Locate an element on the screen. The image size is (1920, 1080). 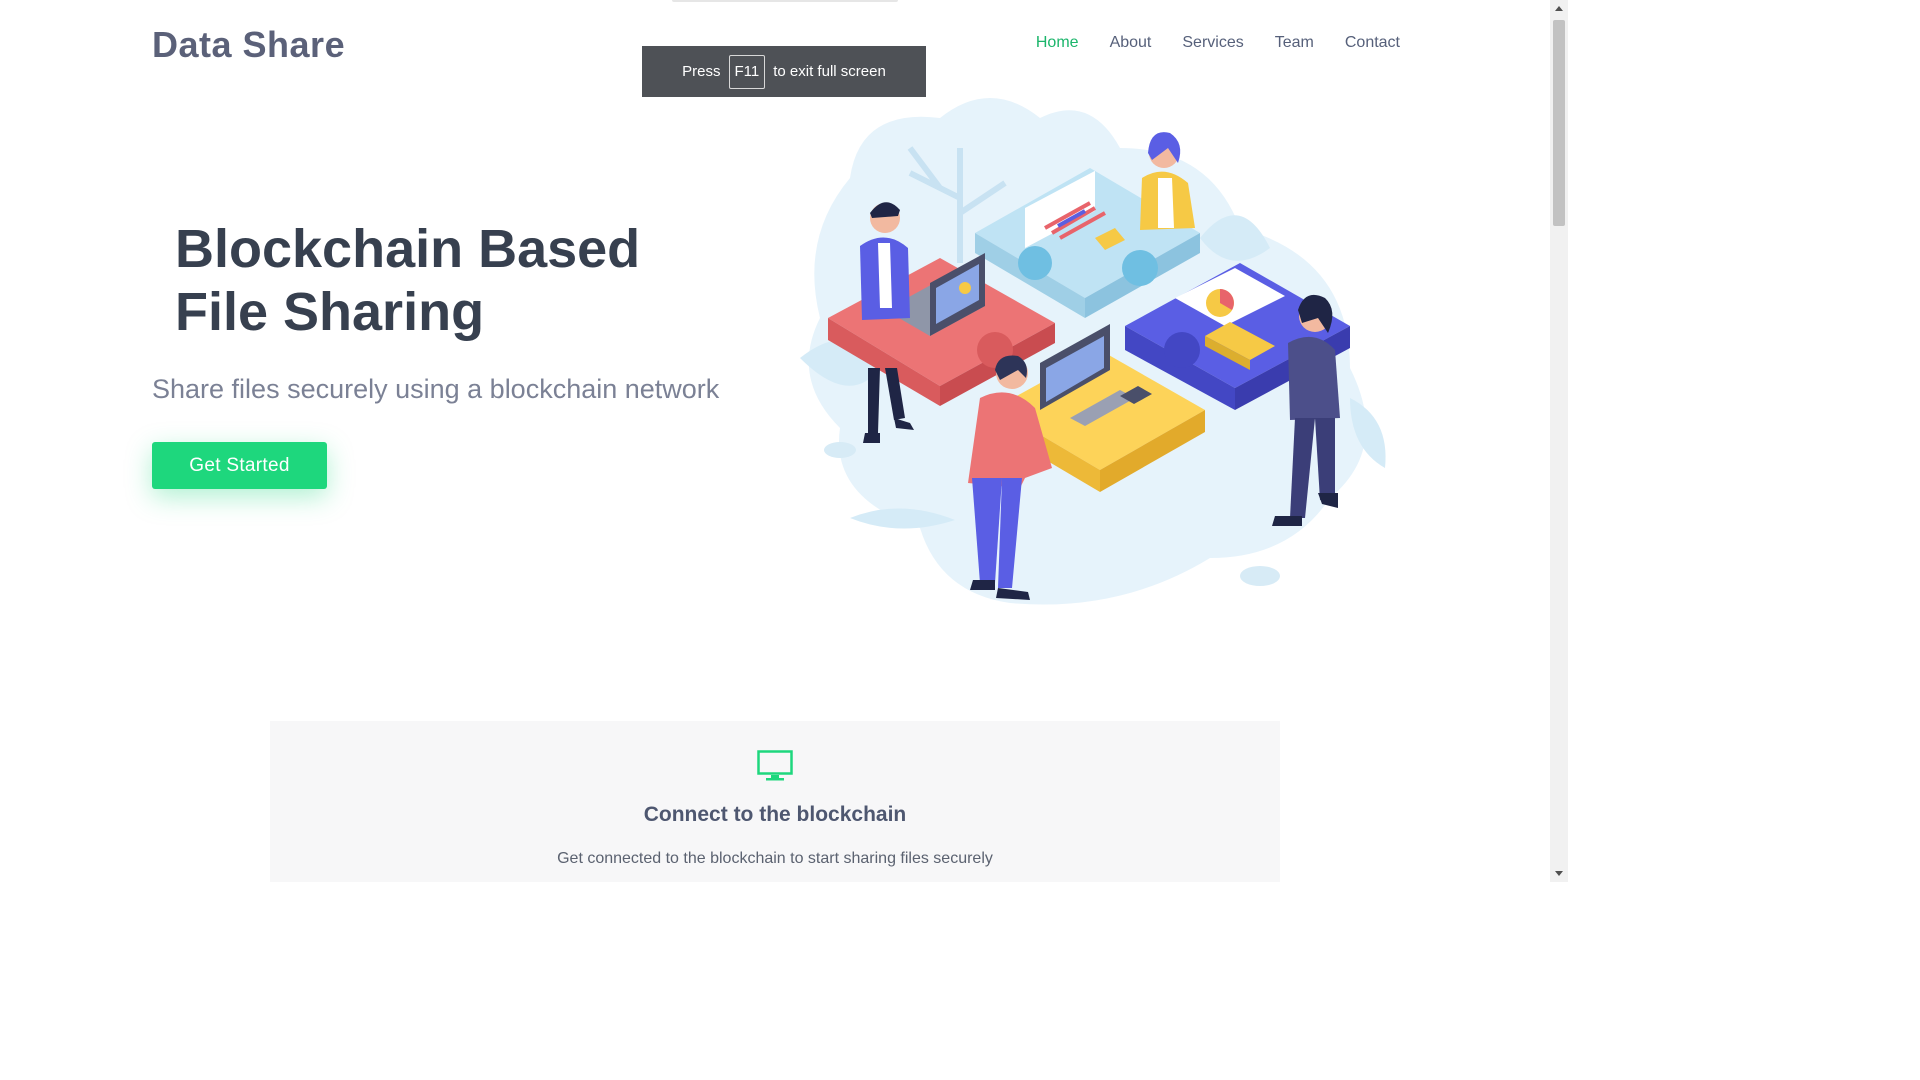
chevron-up-icon is located at coordinates (1559, 8).